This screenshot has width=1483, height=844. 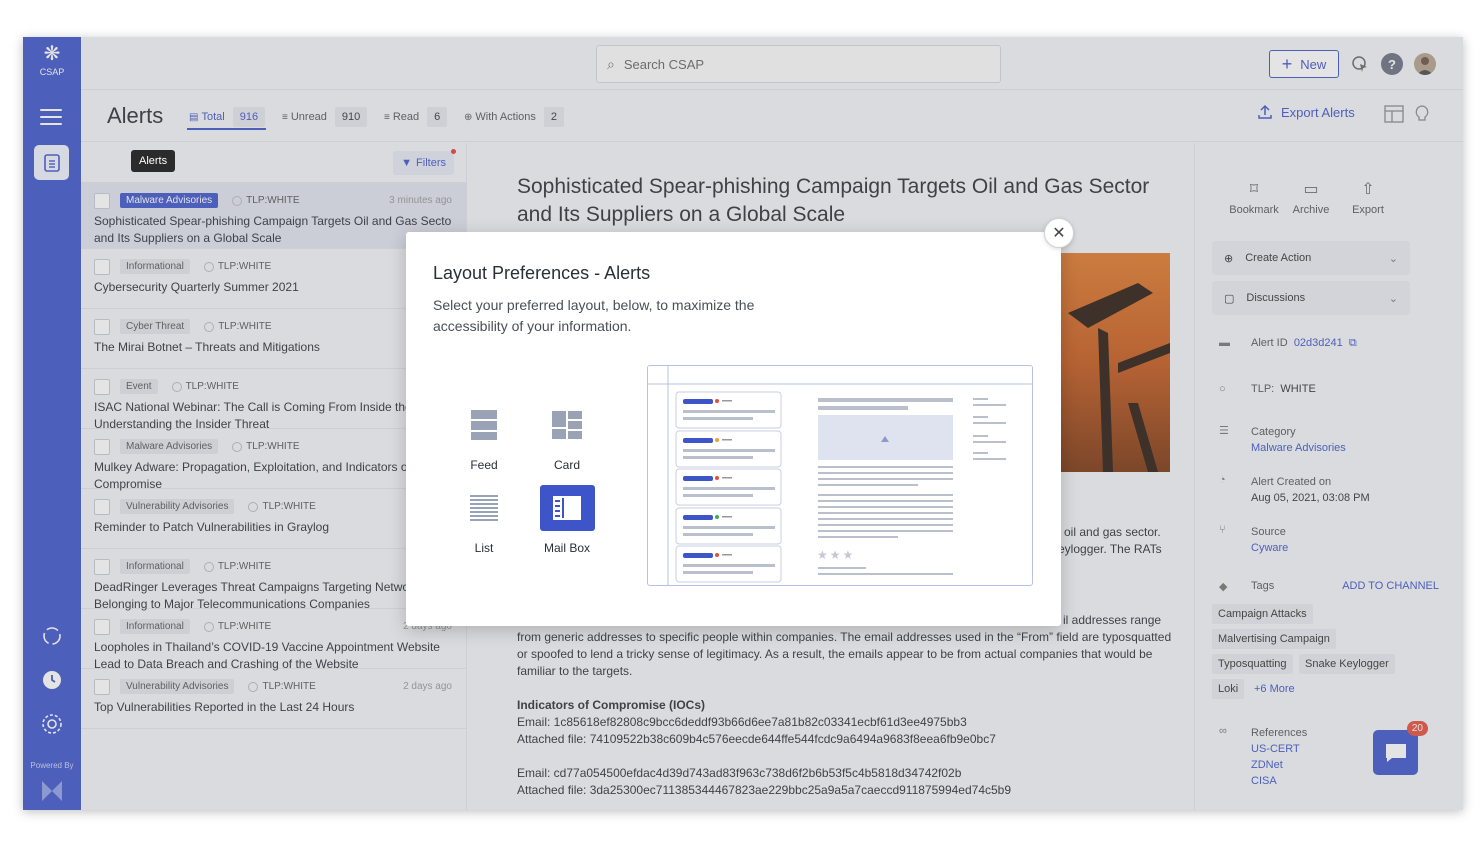 I want to click on layout-option-feed: Feed, so click(x=484, y=437).